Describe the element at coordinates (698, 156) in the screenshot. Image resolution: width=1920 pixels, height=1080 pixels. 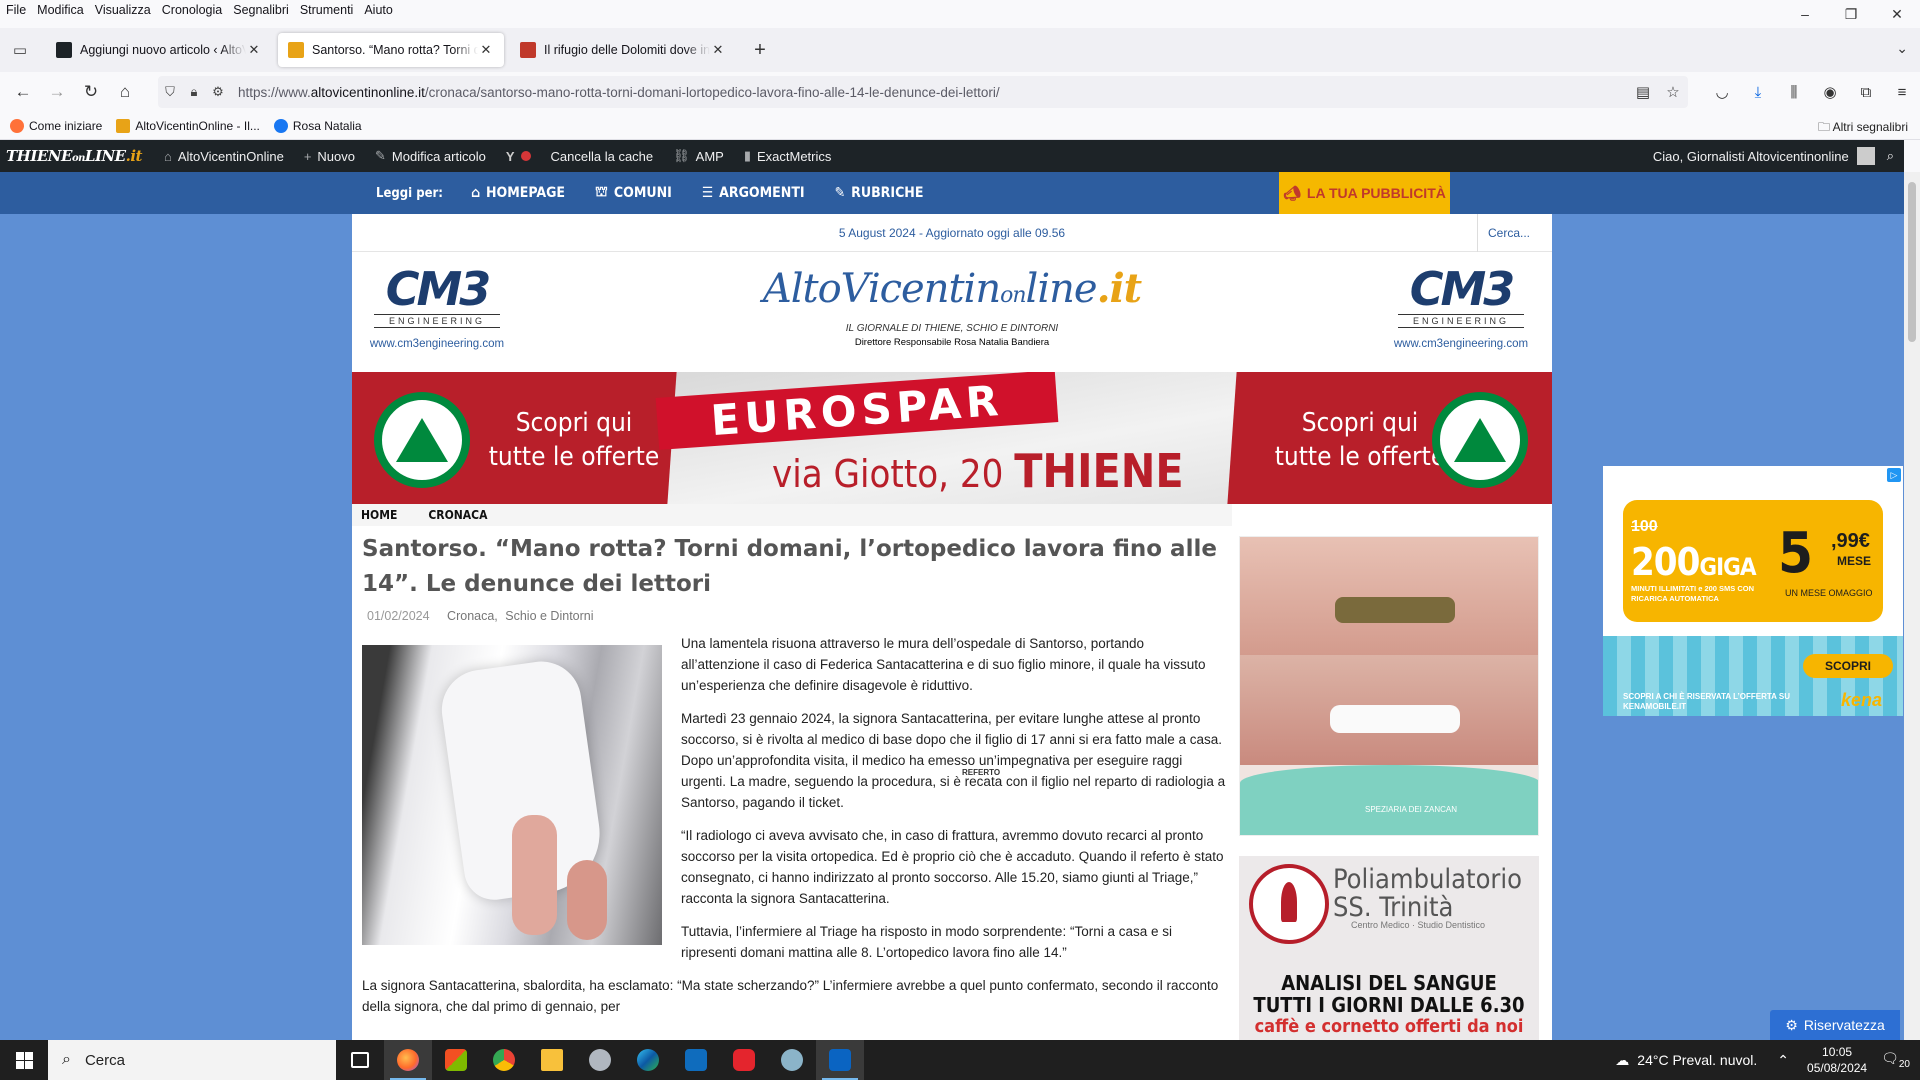
I see `wp-amp: ⛓︎ AMP` at that location.